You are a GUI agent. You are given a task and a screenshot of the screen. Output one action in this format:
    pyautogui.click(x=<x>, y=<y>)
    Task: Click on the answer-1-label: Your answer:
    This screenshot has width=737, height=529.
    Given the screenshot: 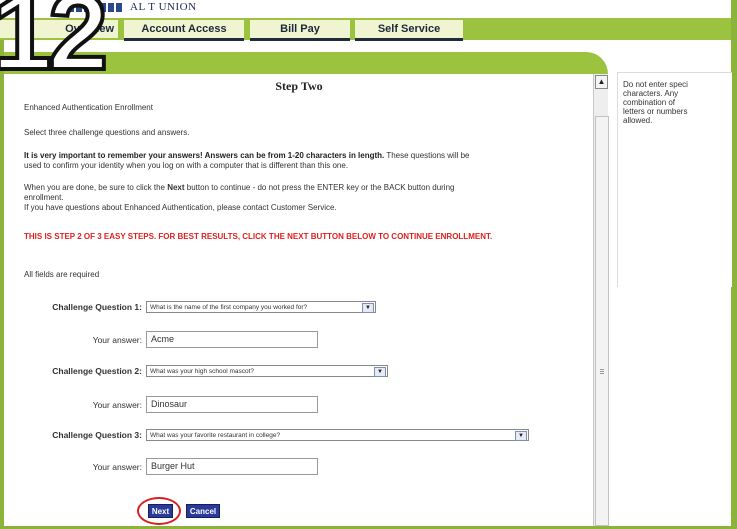 What is the action you would take?
    pyautogui.click(x=117, y=340)
    